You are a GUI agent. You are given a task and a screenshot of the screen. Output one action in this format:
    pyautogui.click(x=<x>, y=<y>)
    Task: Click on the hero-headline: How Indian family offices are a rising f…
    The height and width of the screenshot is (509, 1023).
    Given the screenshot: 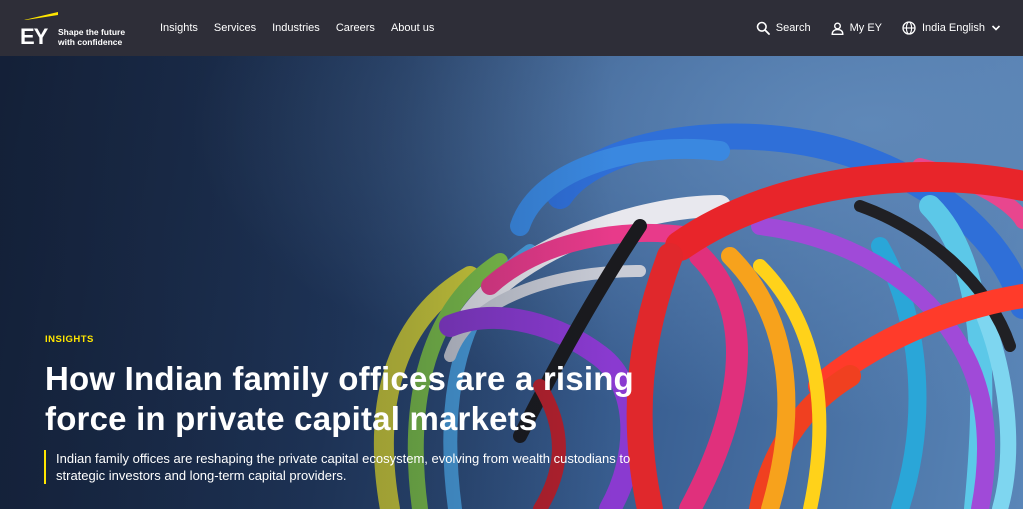 What is the action you would take?
    pyautogui.click(x=365, y=399)
    